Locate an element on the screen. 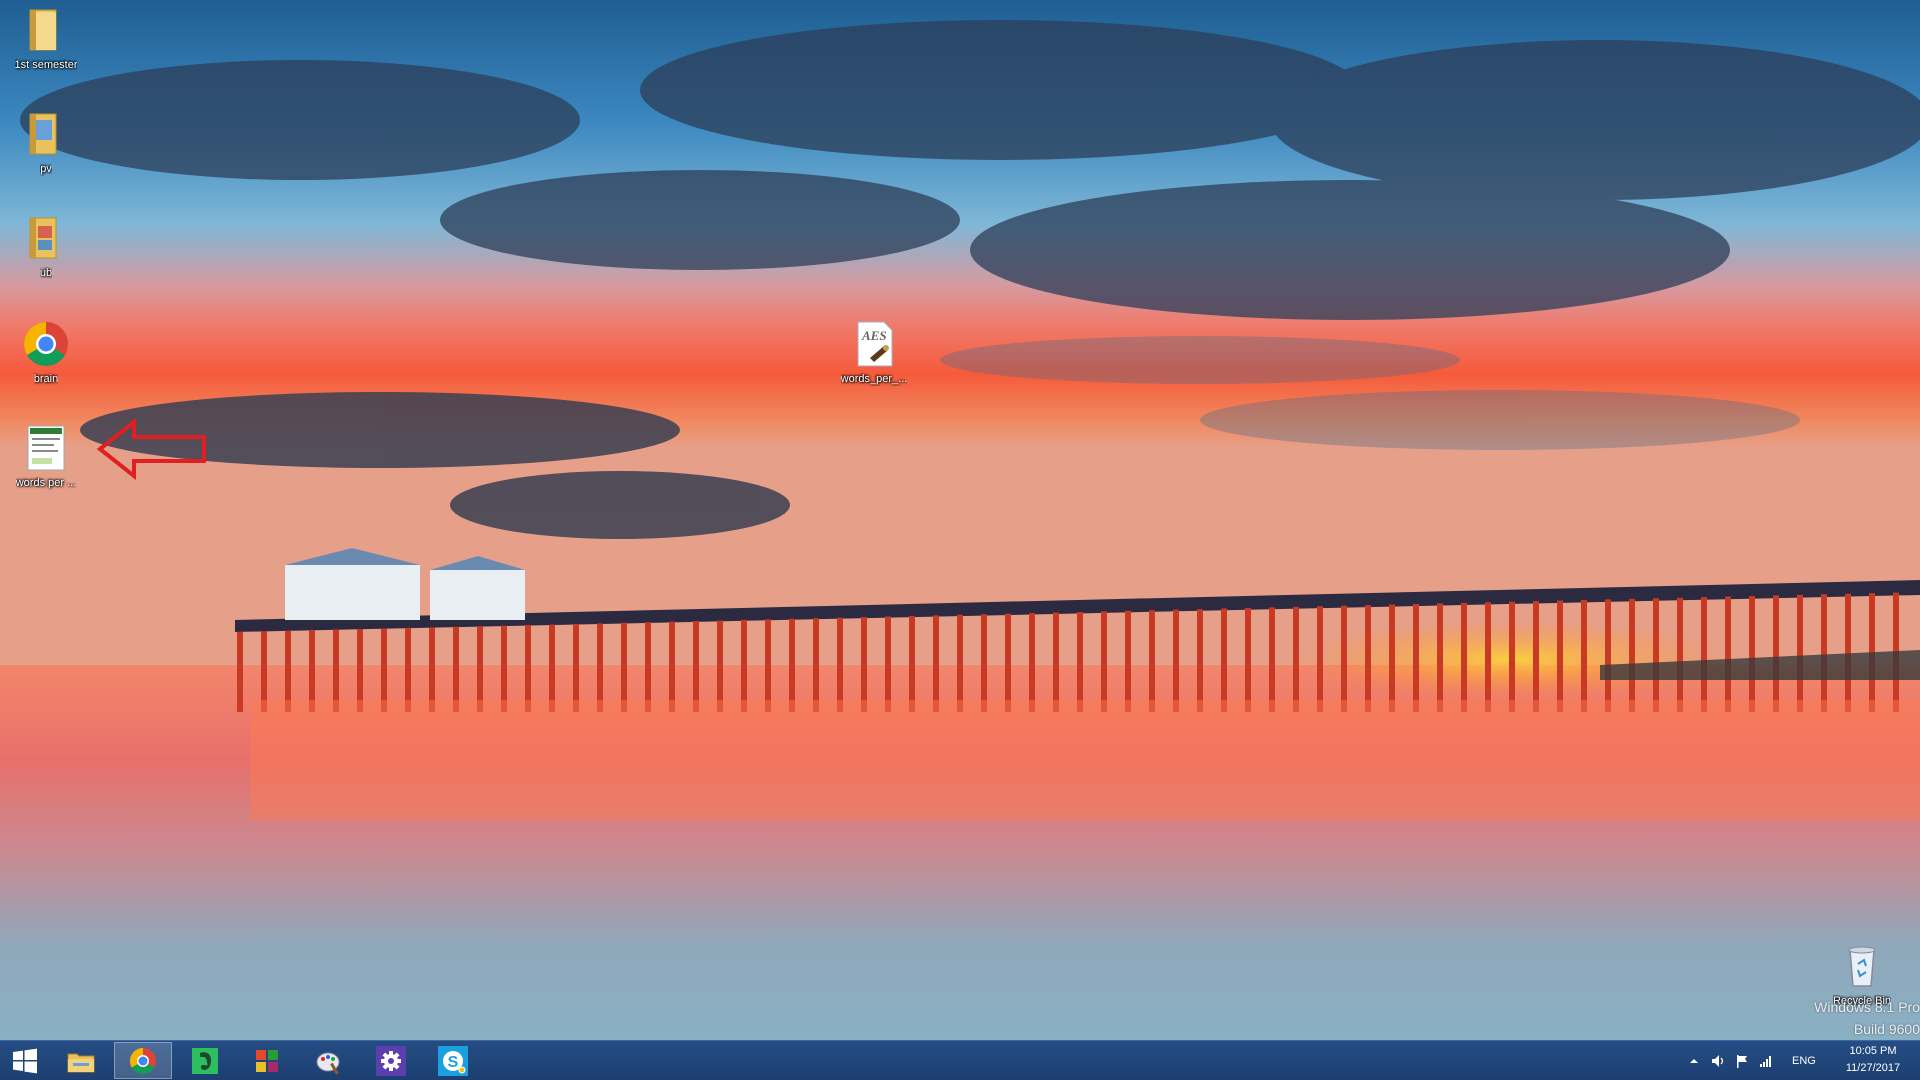 The width and height of the screenshot is (1920, 1080). taskbar-paint is located at coordinates (329, 1060).